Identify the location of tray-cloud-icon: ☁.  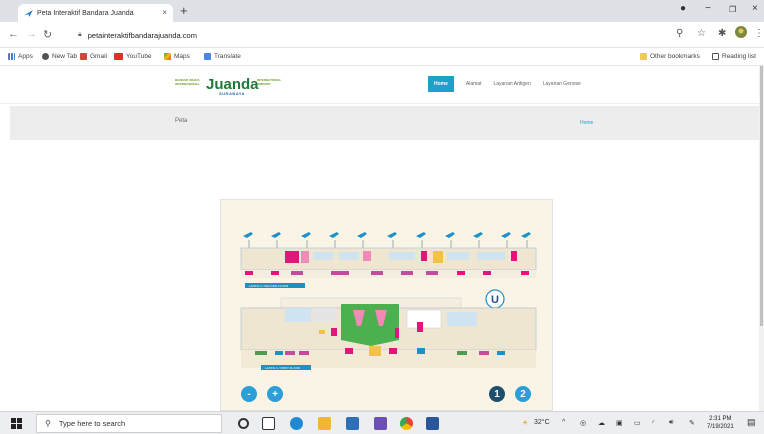
(601, 423).